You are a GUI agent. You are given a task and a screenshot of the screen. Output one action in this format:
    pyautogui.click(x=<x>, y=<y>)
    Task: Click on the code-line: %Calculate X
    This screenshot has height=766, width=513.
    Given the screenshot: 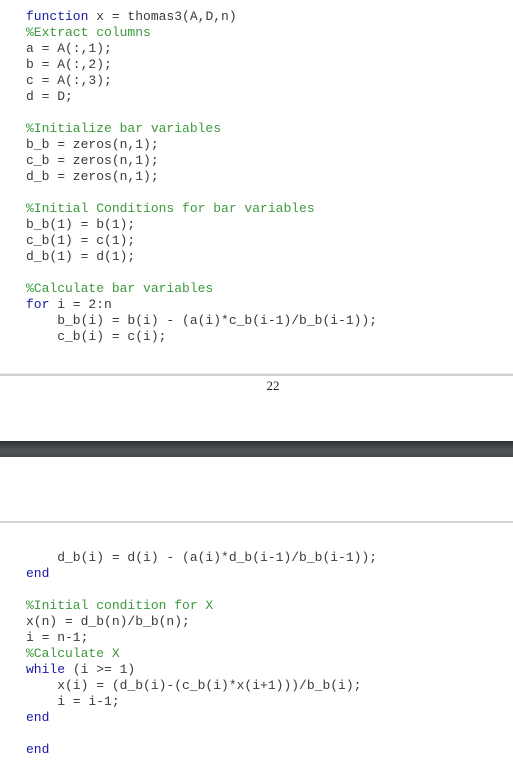 What is the action you would take?
    pyautogui.click(x=201, y=654)
    